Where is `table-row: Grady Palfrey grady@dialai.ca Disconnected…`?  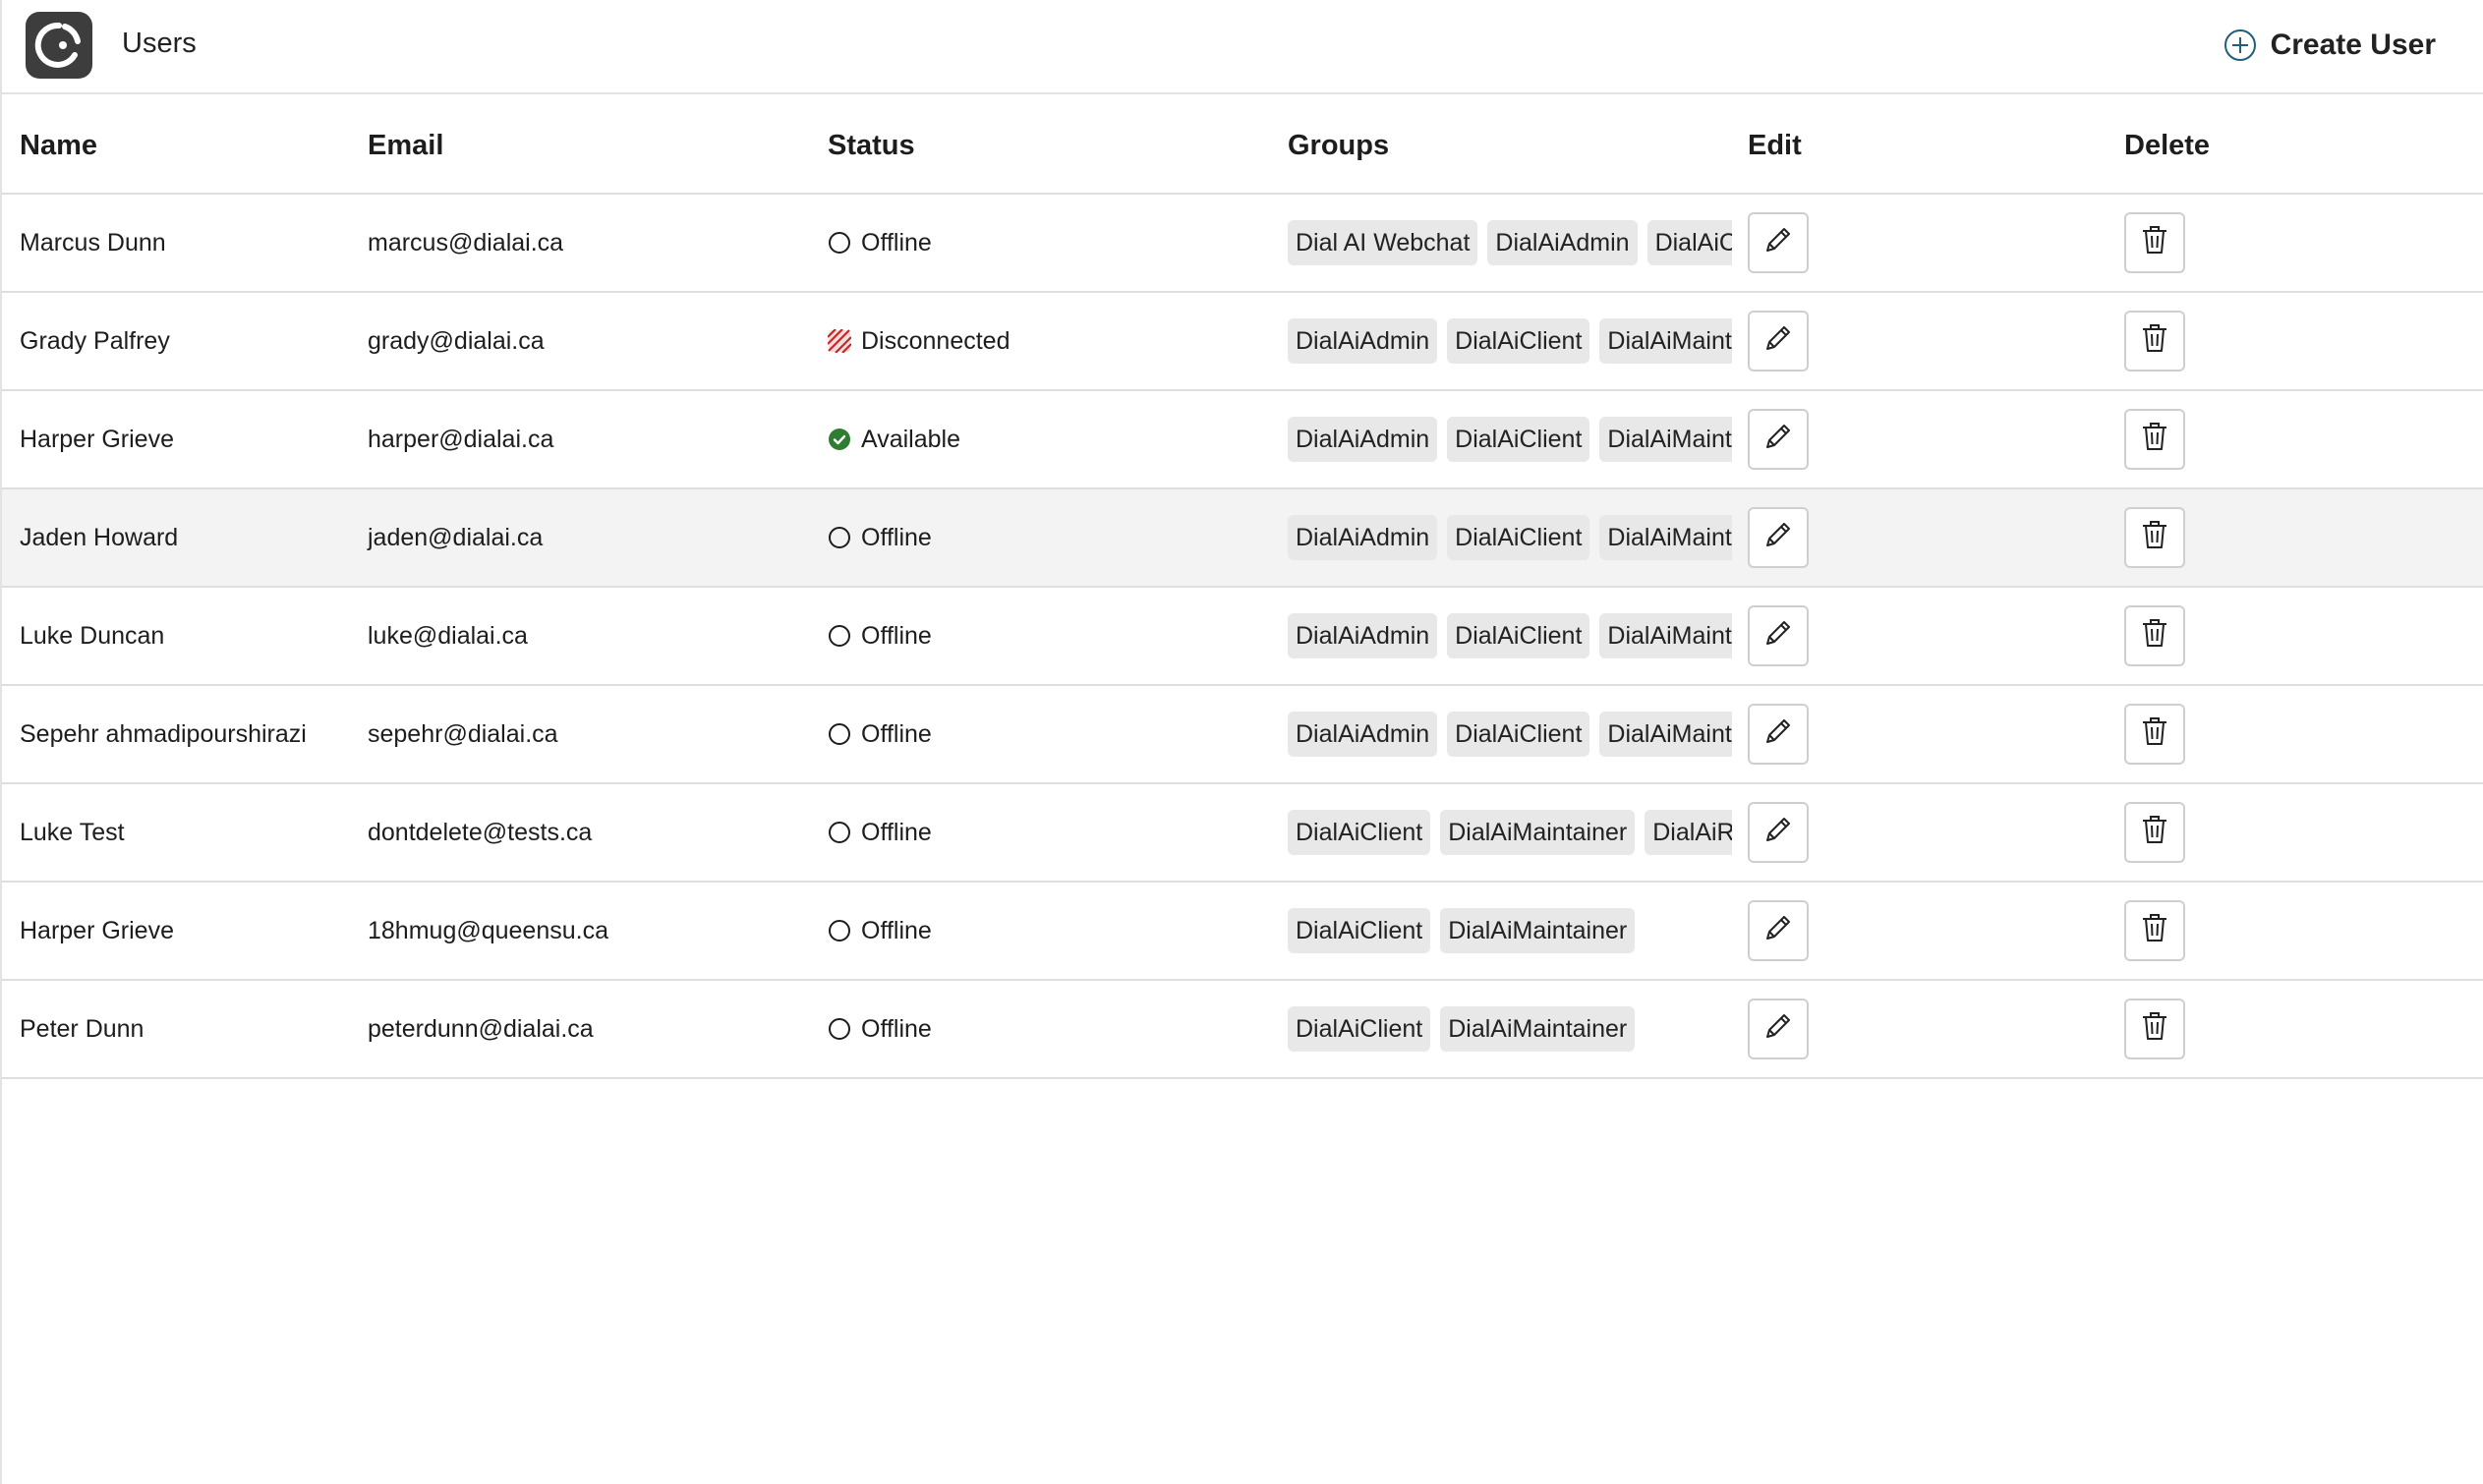 table-row: Grady Palfrey grady@dialai.ca Disconnected… is located at coordinates (1242, 342).